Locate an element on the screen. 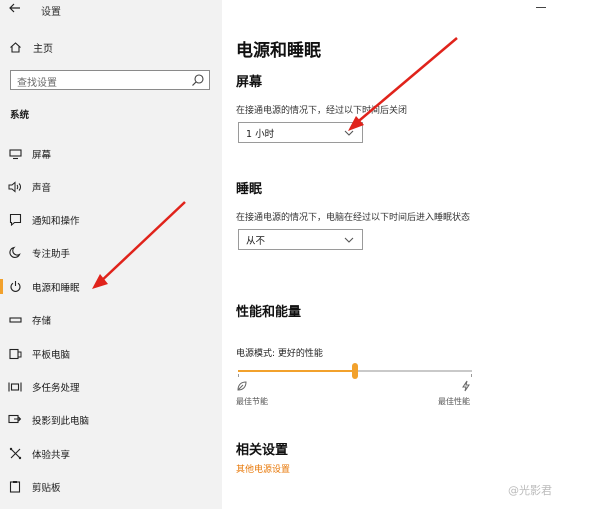 This screenshot has height=509, width=600. tablet-icon is located at coordinates (15, 354).